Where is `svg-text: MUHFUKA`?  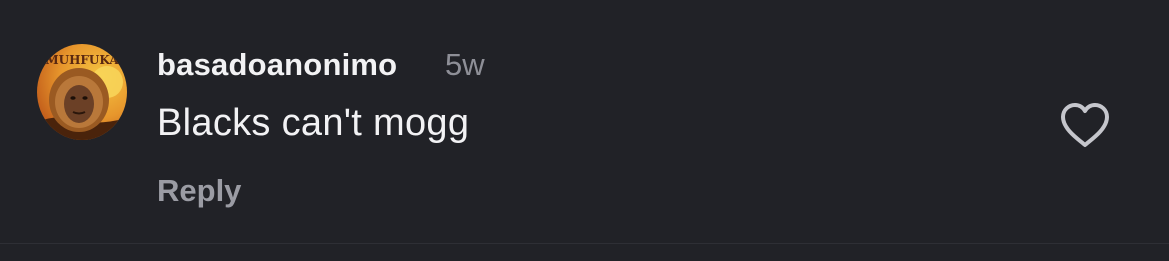
svg-text: MUHFUKA is located at coordinates (82, 60).